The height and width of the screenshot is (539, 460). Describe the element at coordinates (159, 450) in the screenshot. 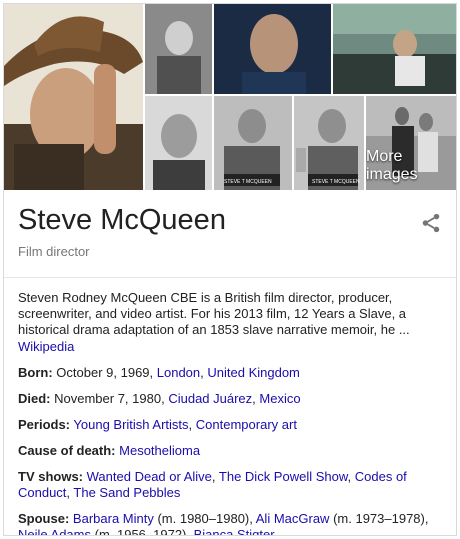

I see `fact-link: Mesothelioma` at that location.